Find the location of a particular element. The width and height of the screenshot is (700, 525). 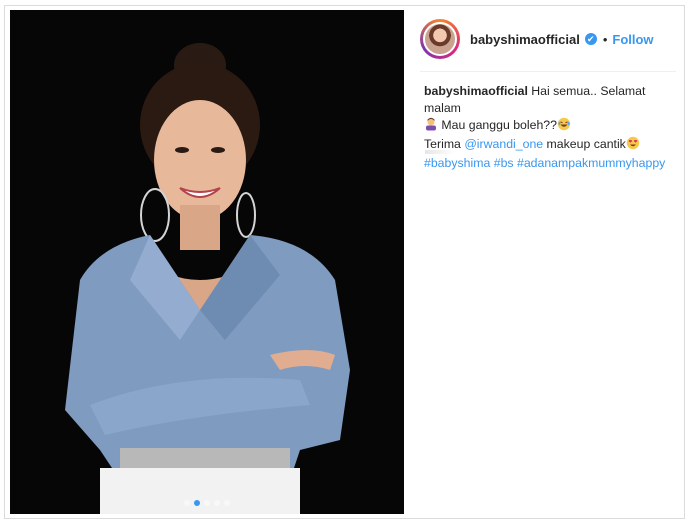

hashtag-bs: #bs is located at coordinates (504, 163).